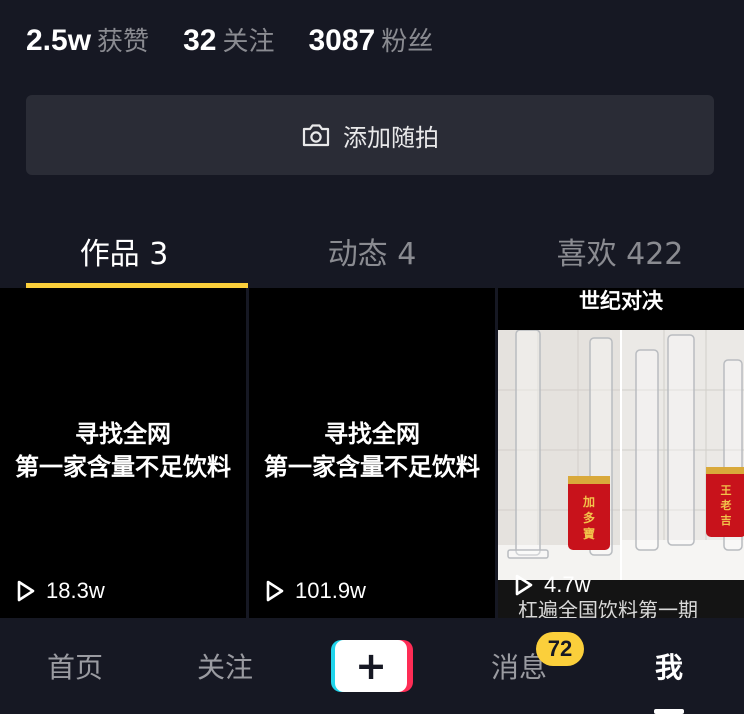 Image resolution: width=744 pixels, height=714 pixels. I want to click on nav-home: 首页, so click(75, 666).